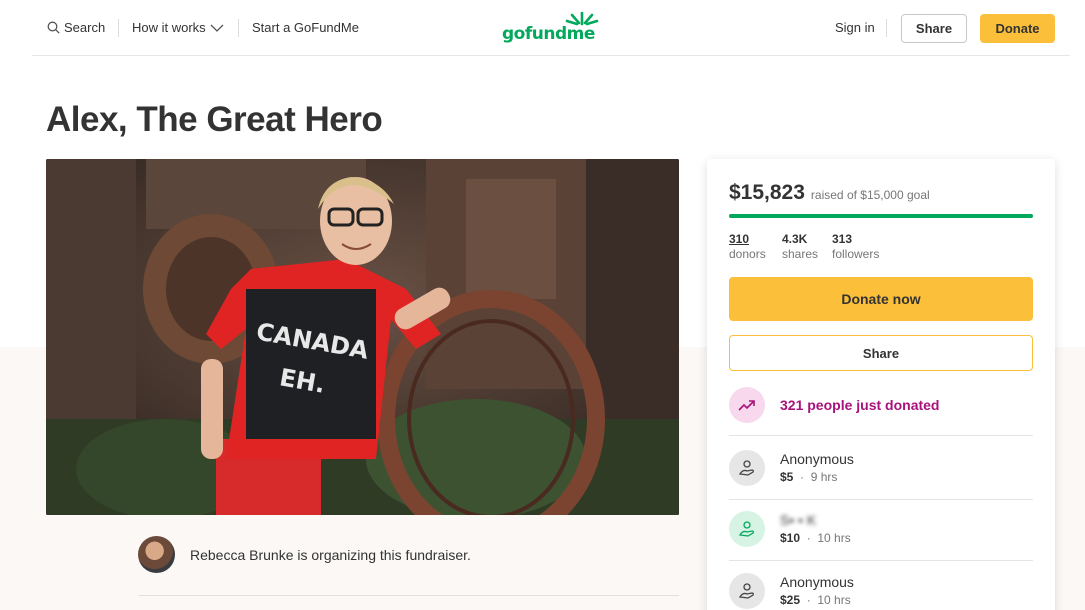 The width and height of the screenshot is (1085, 610). I want to click on search-link: Search, so click(76, 27).